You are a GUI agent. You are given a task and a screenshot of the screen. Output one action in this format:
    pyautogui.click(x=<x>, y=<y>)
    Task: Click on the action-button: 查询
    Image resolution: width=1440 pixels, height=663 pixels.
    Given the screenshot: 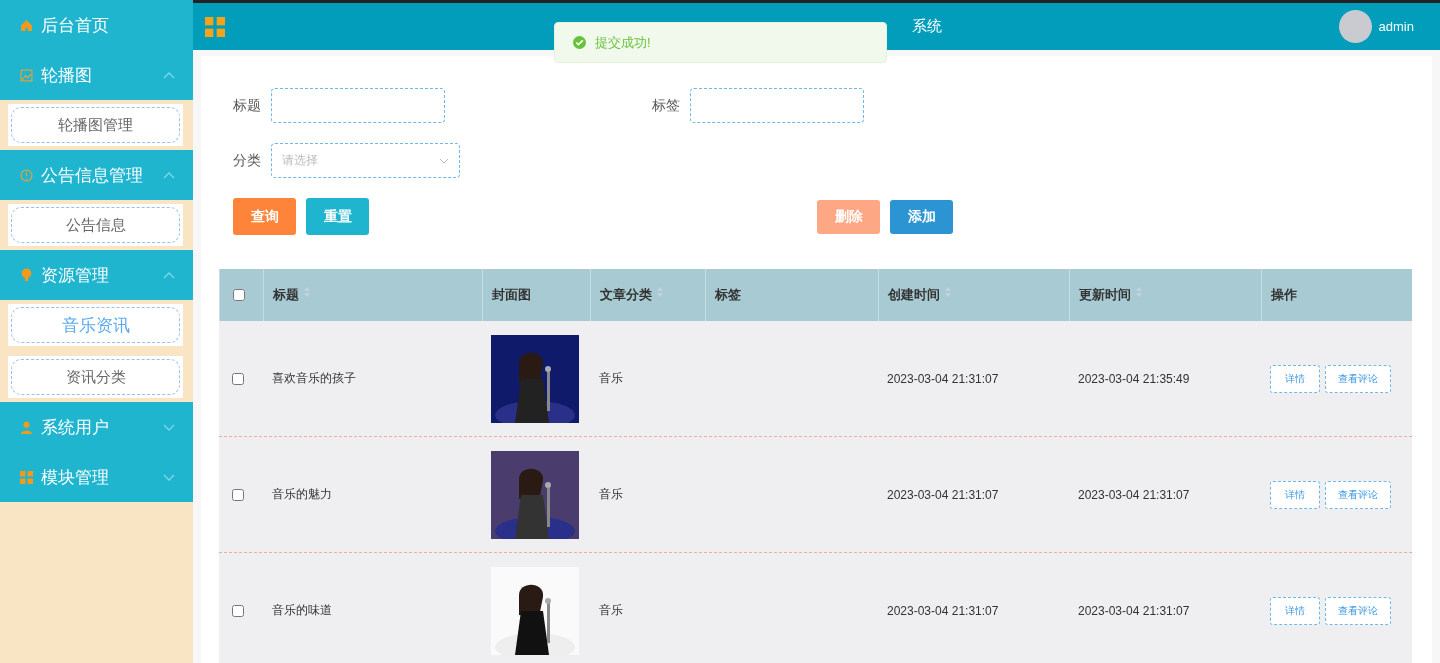 What is the action you would take?
    pyautogui.click(x=264, y=216)
    